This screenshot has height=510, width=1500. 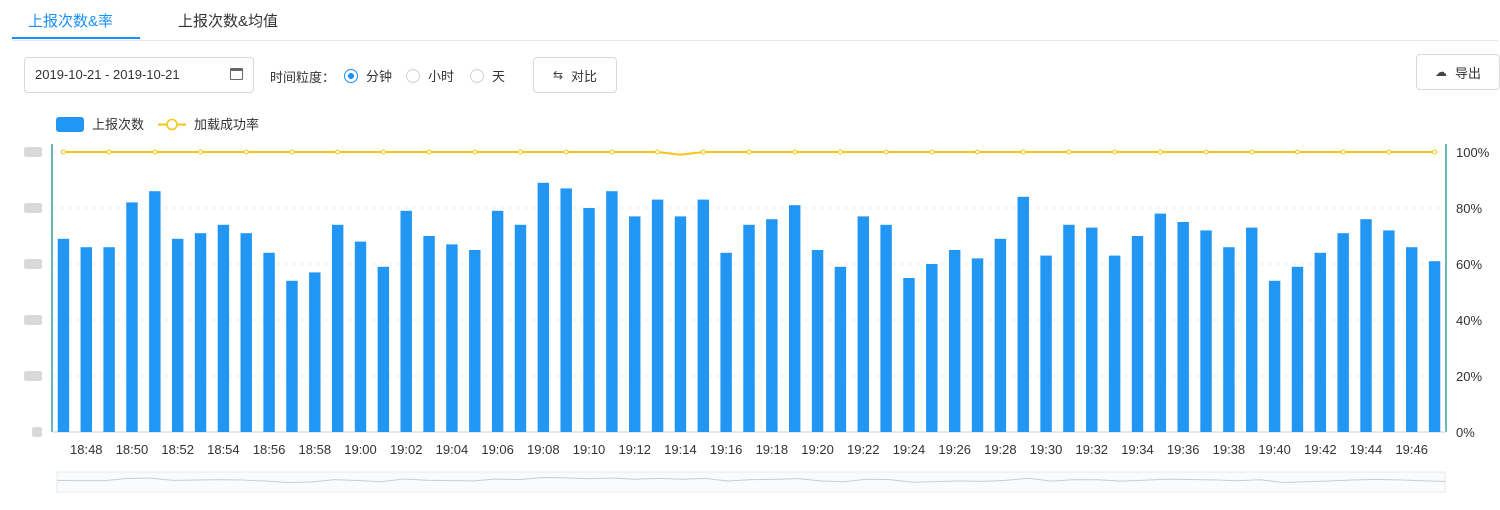 What do you see at coordinates (817, 449) in the screenshot?
I see `x-tick-label: 19:20` at bounding box center [817, 449].